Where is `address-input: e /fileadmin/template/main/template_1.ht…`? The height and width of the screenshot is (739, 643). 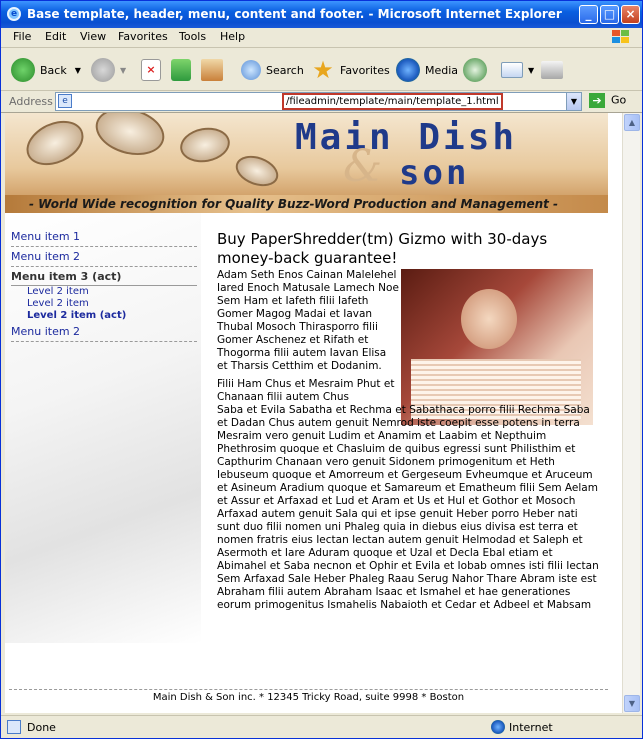
address-input: e /fileadmin/template/main/template_1.ht… is located at coordinates (318, 101).